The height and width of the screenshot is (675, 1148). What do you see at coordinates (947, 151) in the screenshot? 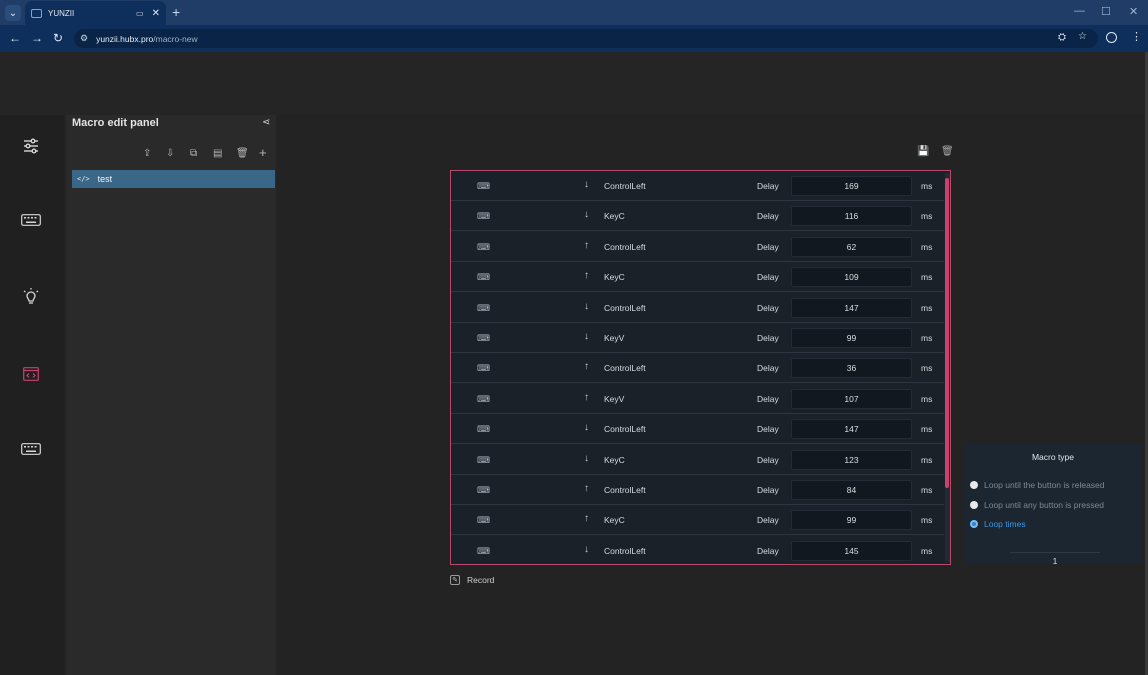
I see `trash-icon: 🗑` at bounding box center [947, 151].